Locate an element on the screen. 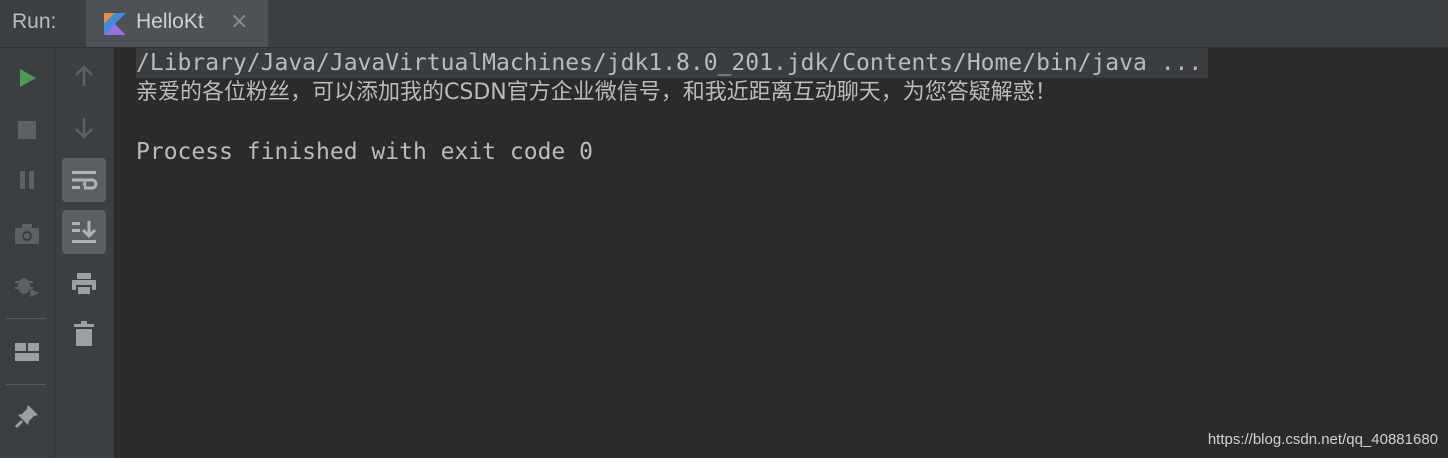 This screenshot has width=1448, height=458. stop-icon is located at coordinates (27, 130).